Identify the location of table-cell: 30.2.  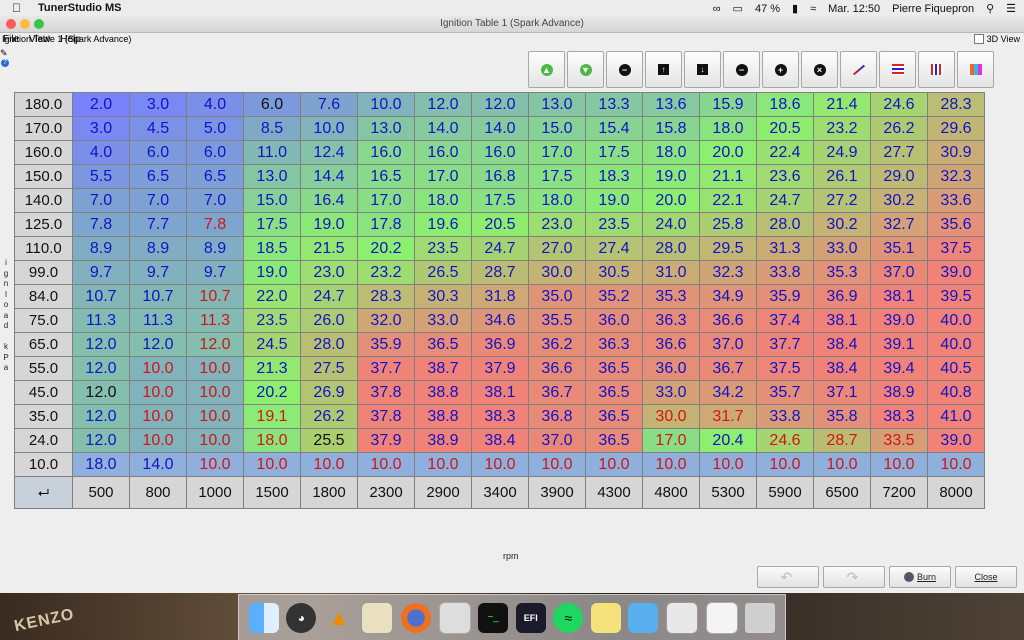
(842, 224).